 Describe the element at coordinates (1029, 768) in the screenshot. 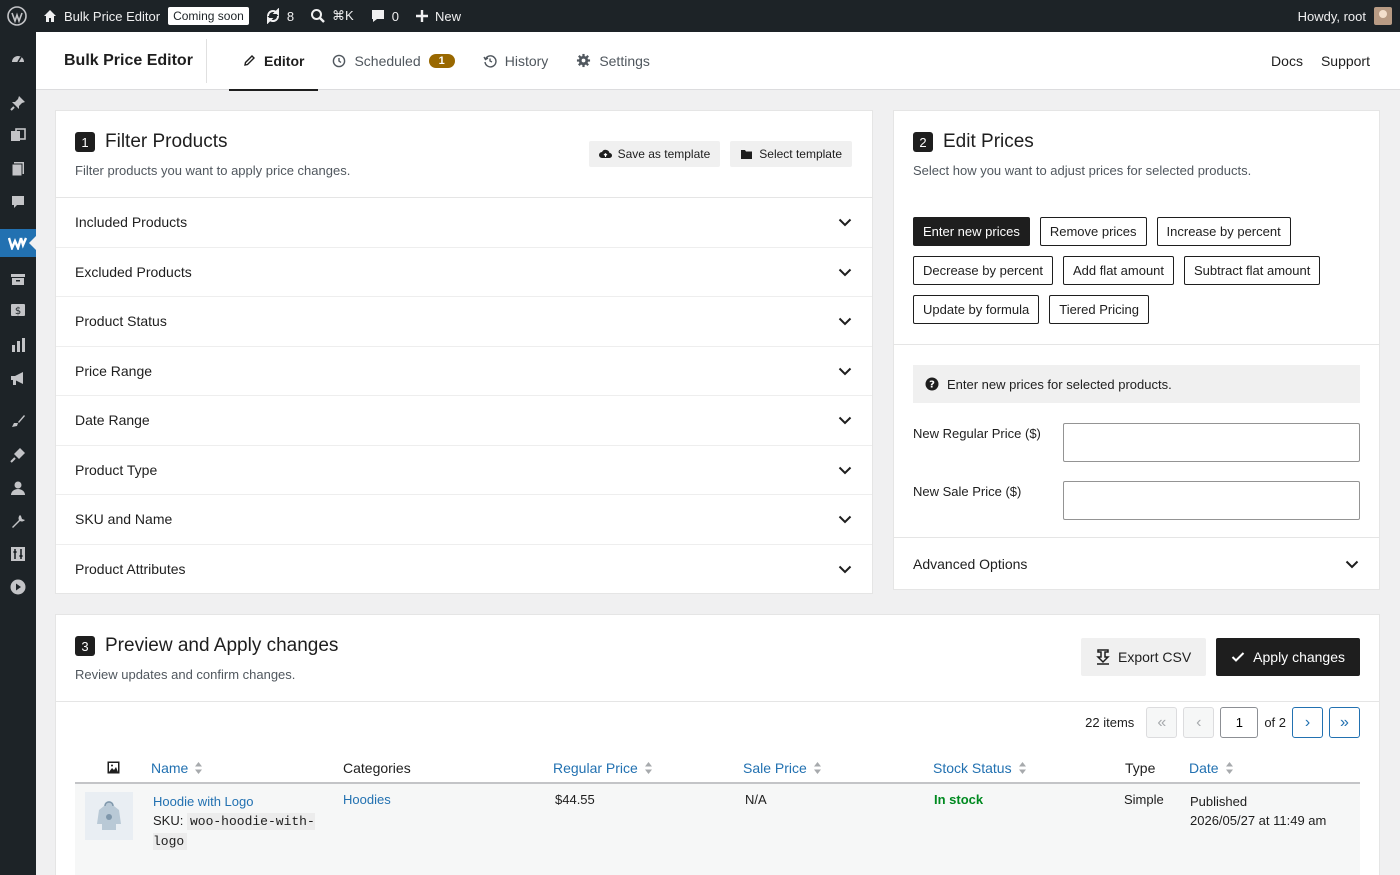

I see `column-stock-status: Stock Status` at that location.